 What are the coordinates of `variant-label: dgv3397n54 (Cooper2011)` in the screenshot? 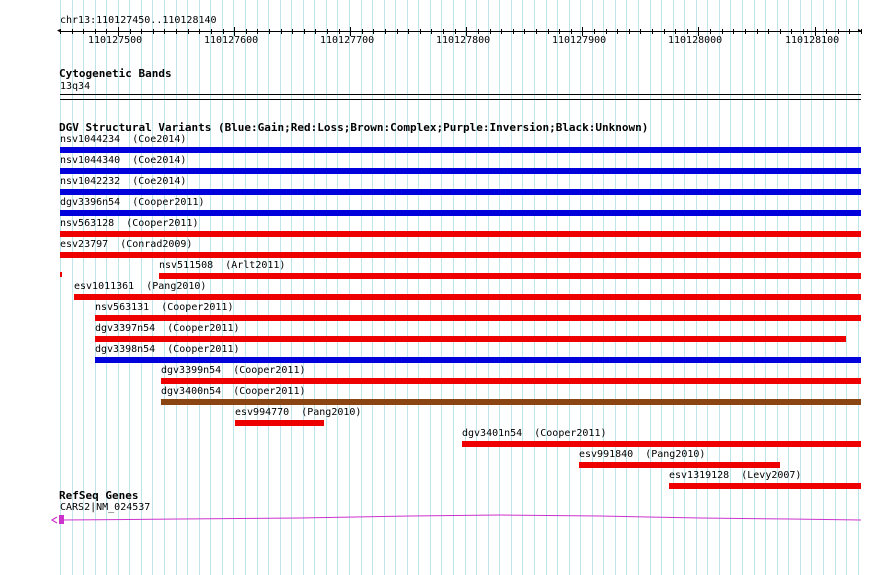 It's located at (167, 328).